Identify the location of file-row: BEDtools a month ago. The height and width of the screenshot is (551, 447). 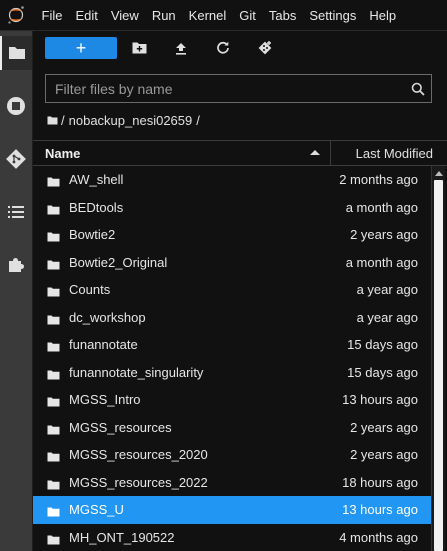
(232, 208).